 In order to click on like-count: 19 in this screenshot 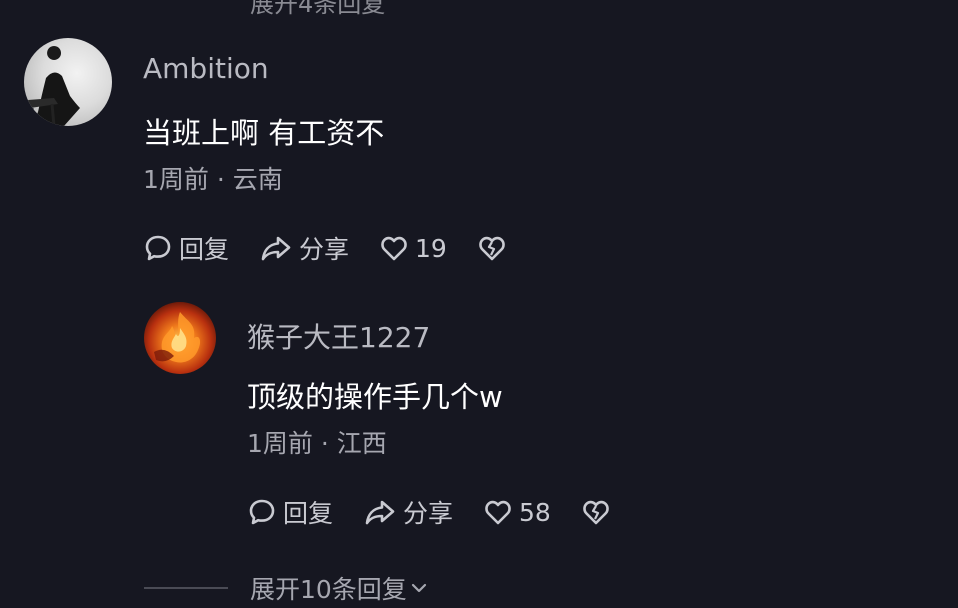, I will do `click(431, 248)`.